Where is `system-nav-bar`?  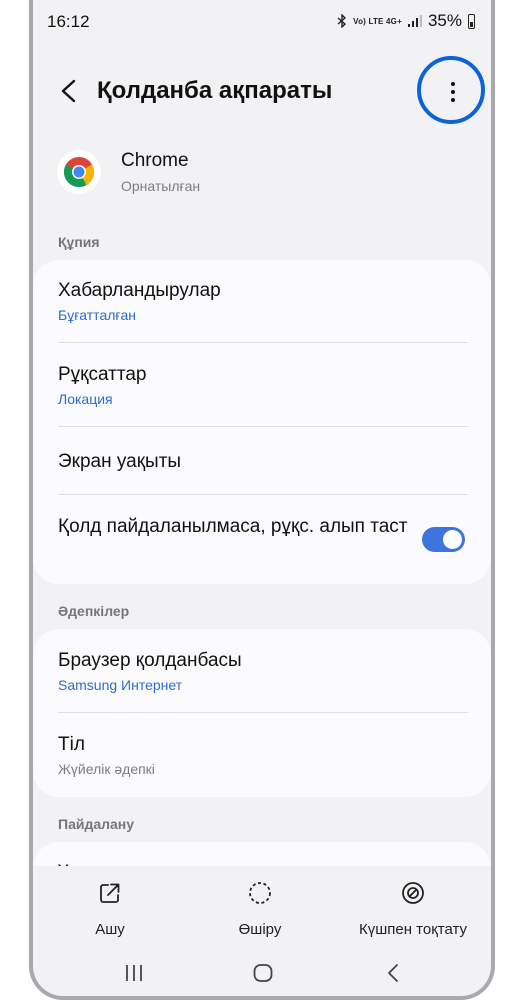
system-nav-bar is located at coordinates (262, 973).